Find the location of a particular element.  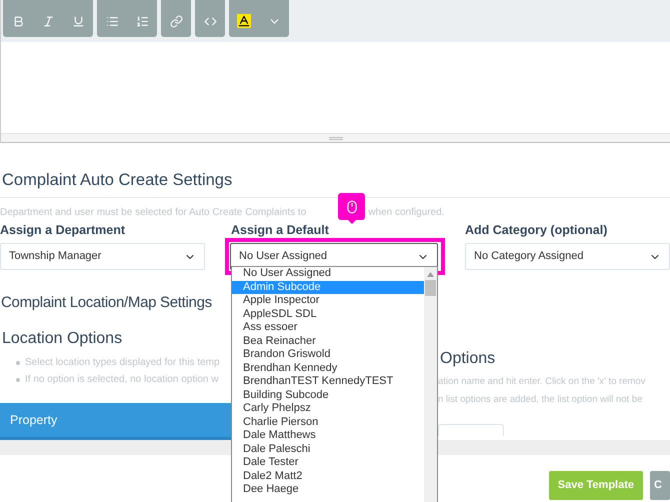

field-label: Add Category (optional) is located at coordinates (536, 230).